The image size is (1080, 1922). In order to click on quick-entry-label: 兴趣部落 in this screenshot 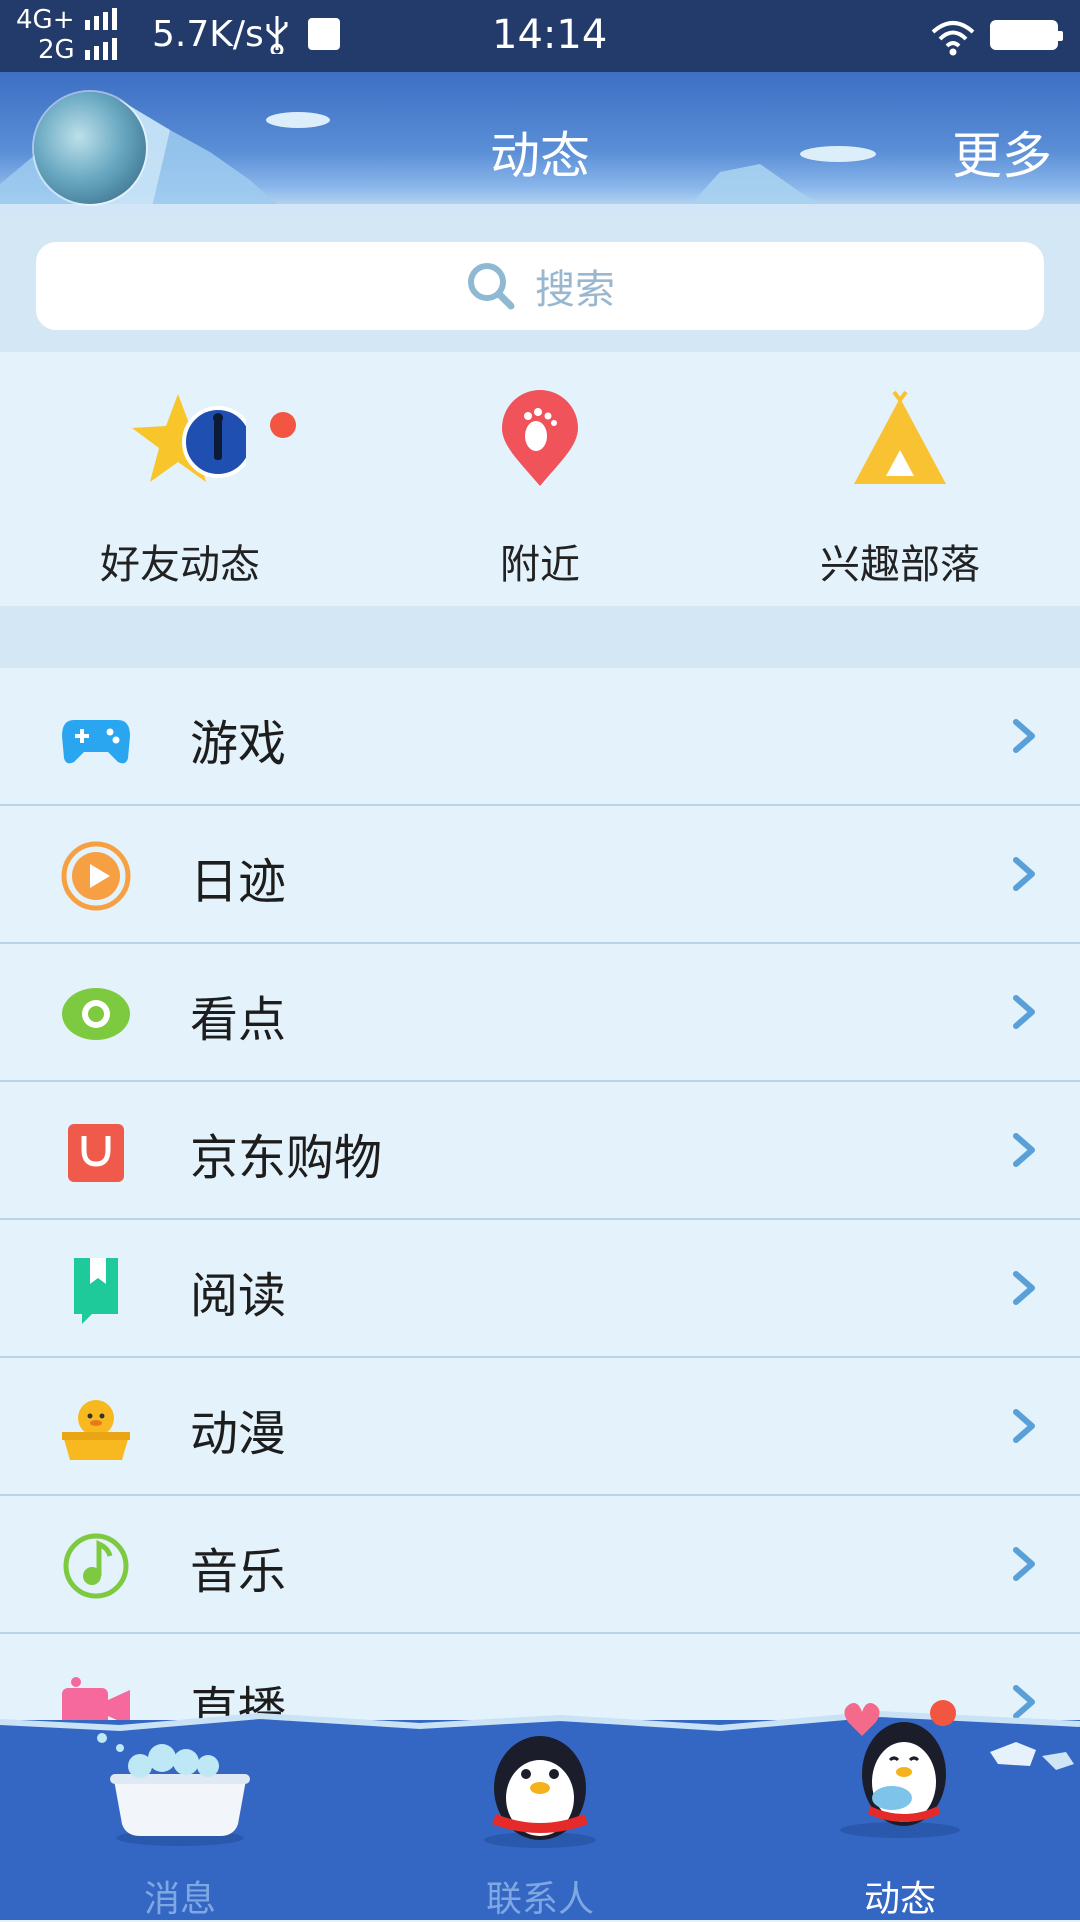, I will do `click(900, 565)`.